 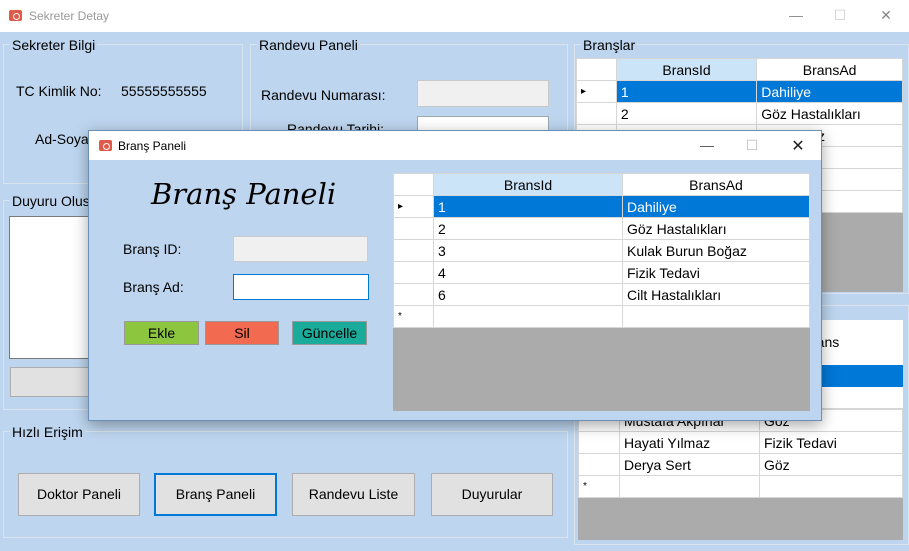 What do you see at coordinates (301, 287) in the screenshot?
I see `brans-ad-input` at bounding box center [301, 287].